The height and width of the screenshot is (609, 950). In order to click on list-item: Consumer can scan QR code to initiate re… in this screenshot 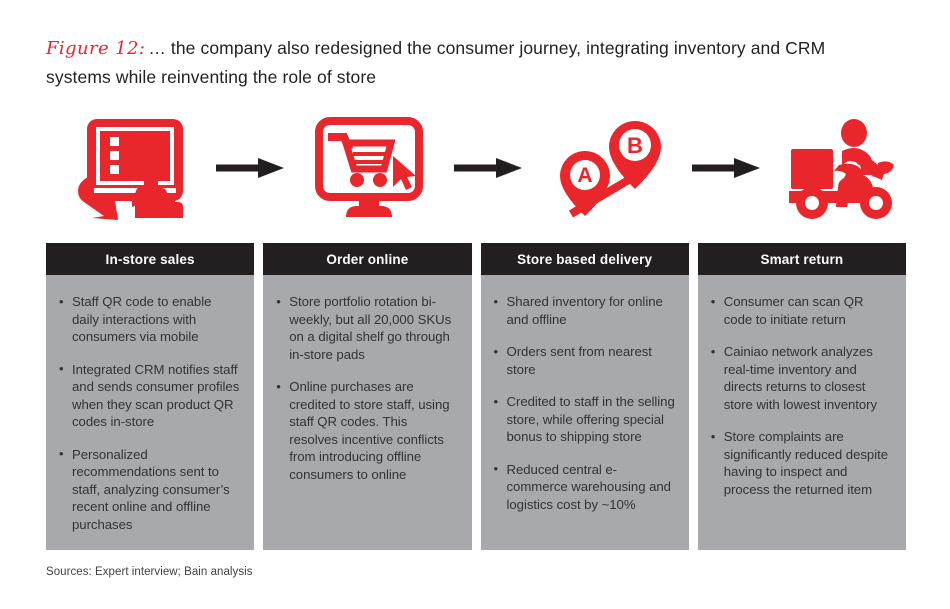, I will do `click(801, 310)`.